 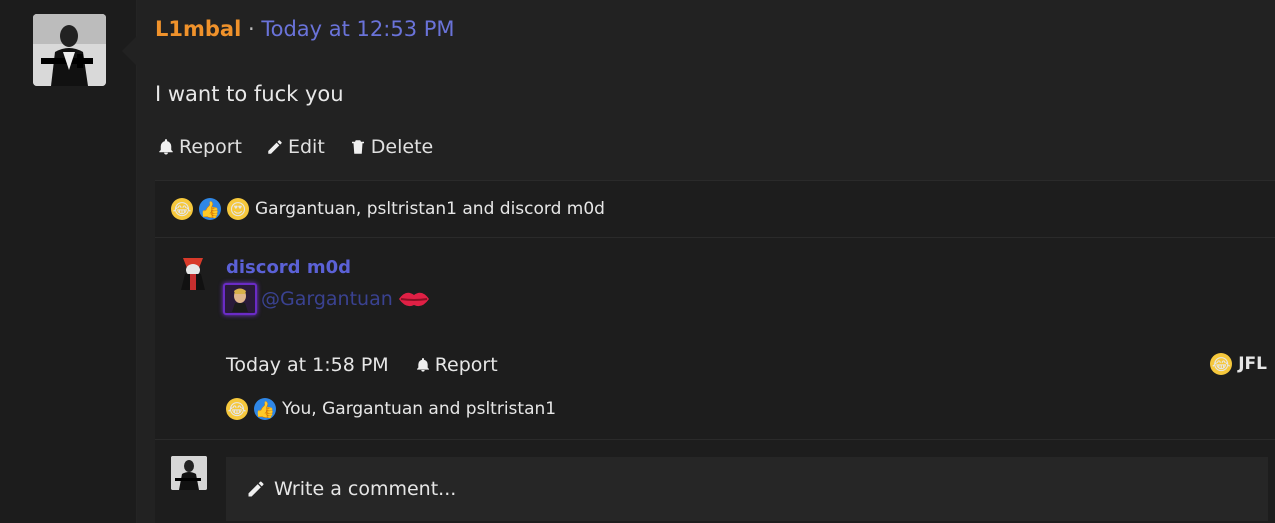 I want to click on post-actions: Report Edit Delete, so click(x=295, y=147).